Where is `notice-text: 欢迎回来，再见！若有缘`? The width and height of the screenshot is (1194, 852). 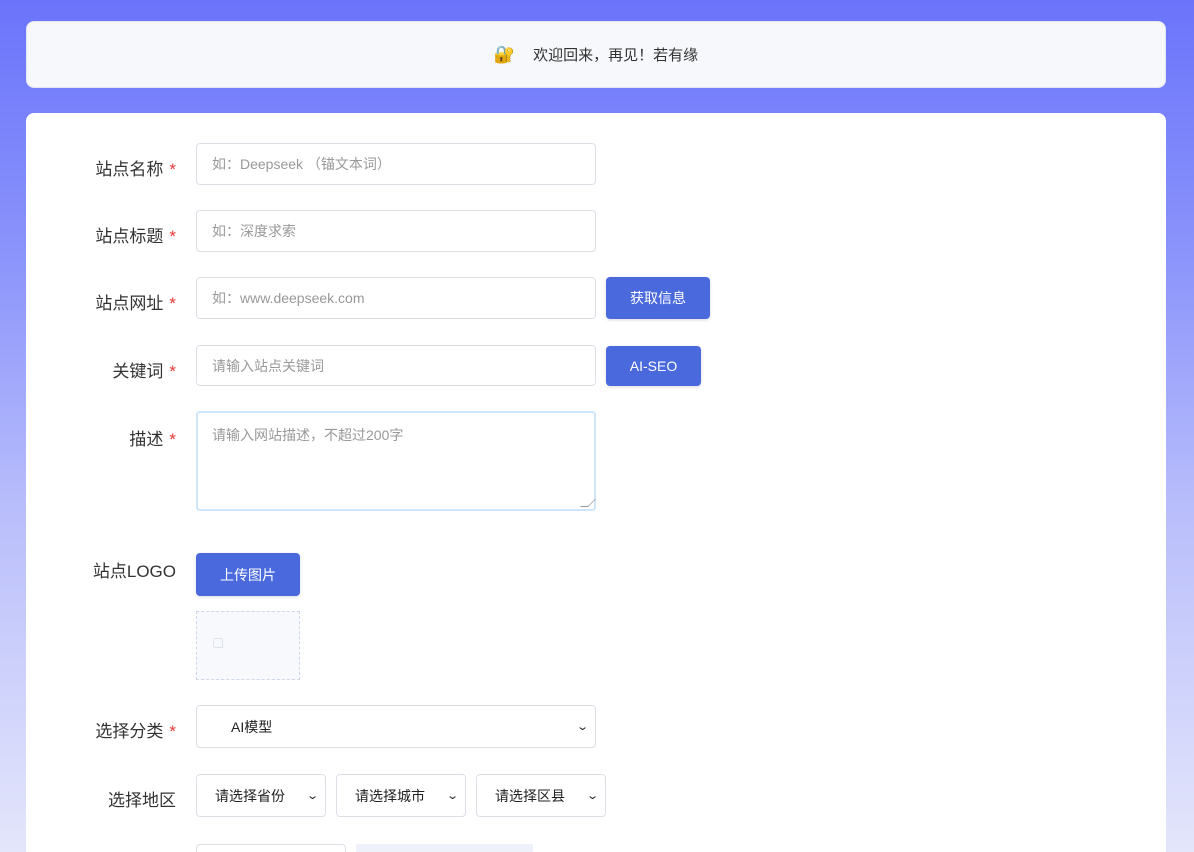
notice-text: 欢迎回来，再见！若有缘 is located at coordinates (616, 55).